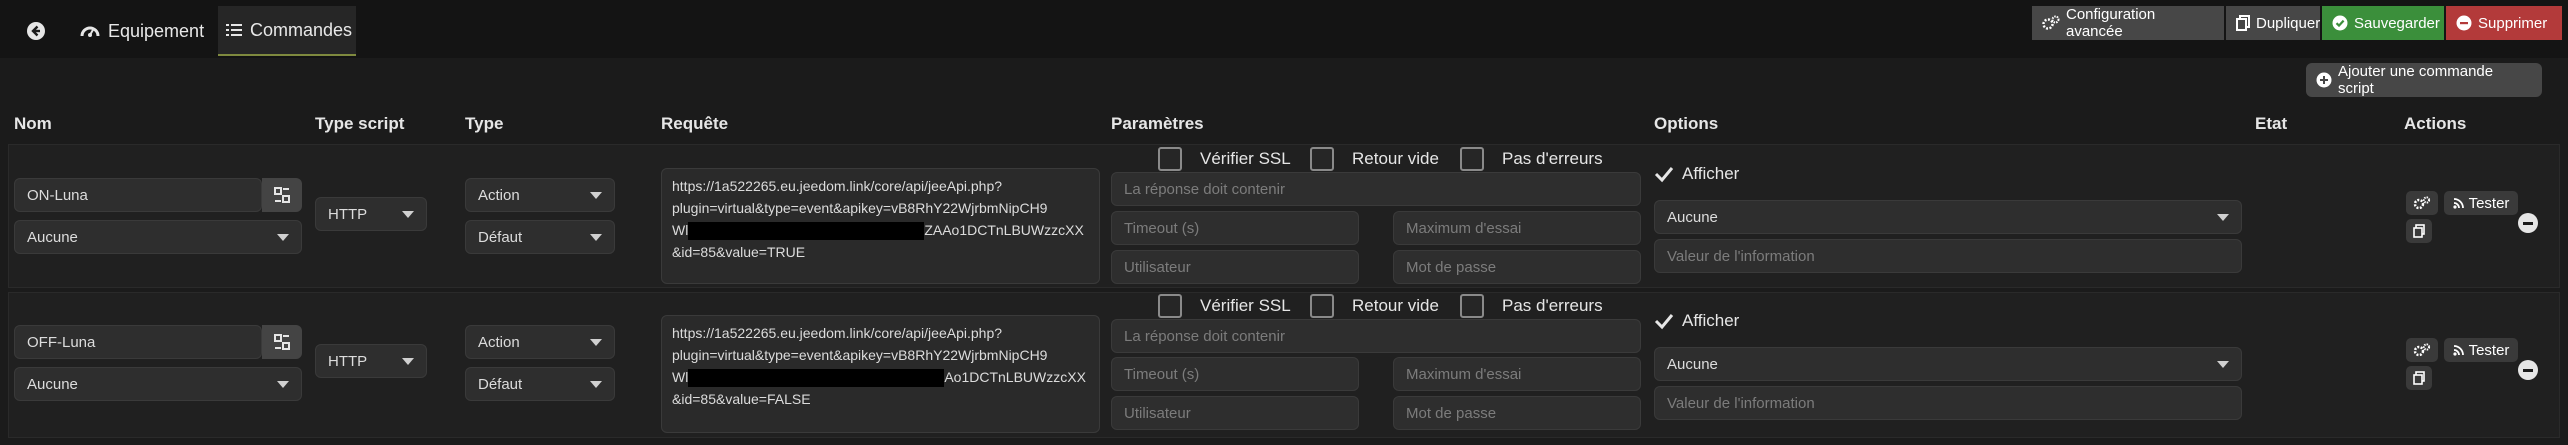 The height and width of the screenshot is (445, 2568). I want to click on tab-commandes: Commandes, so click(287, 31).